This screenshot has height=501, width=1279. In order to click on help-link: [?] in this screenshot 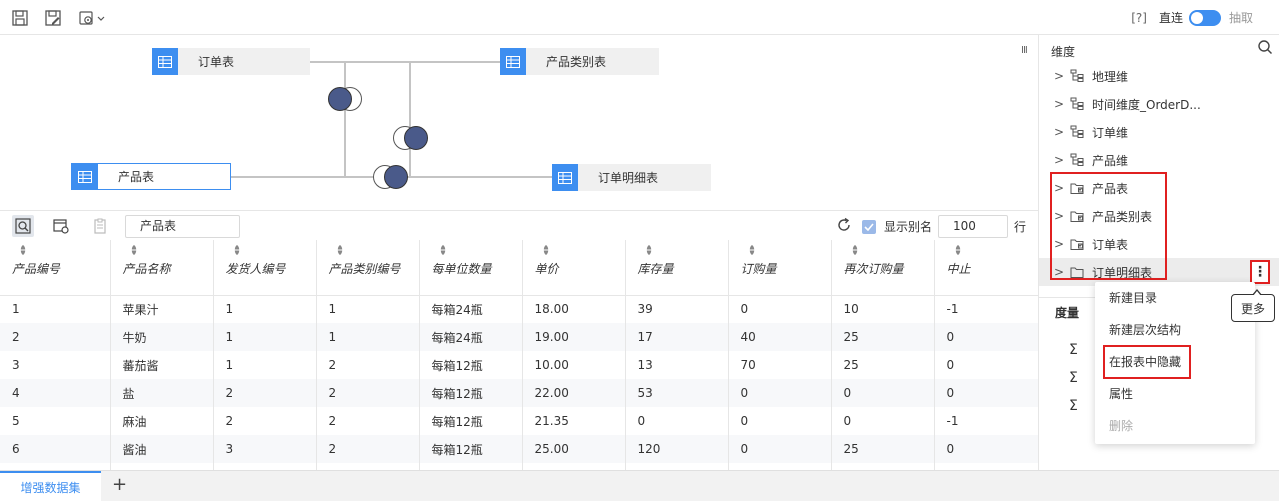, I will do `click(1139, 18)`.